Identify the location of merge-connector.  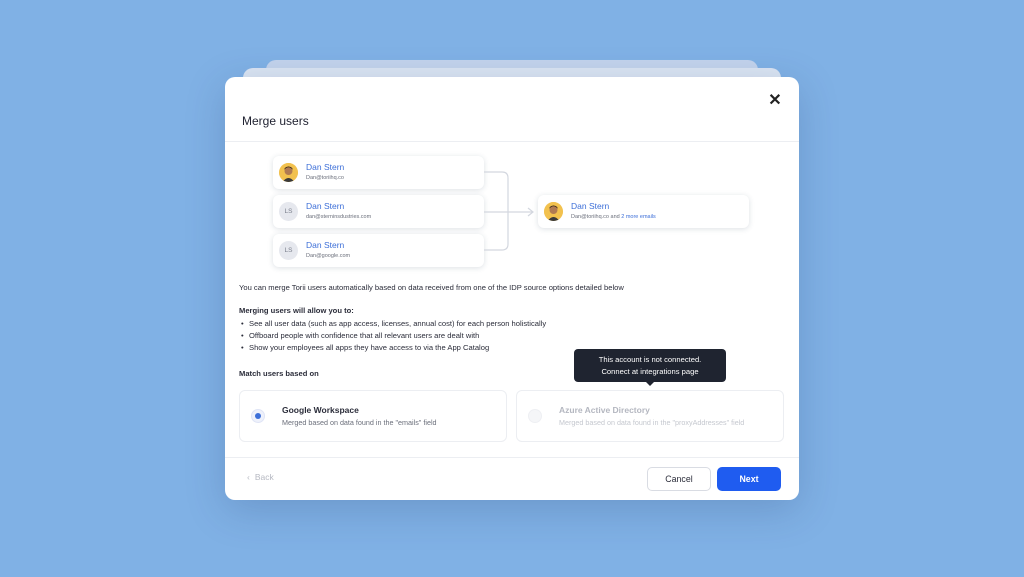
(509, 211).